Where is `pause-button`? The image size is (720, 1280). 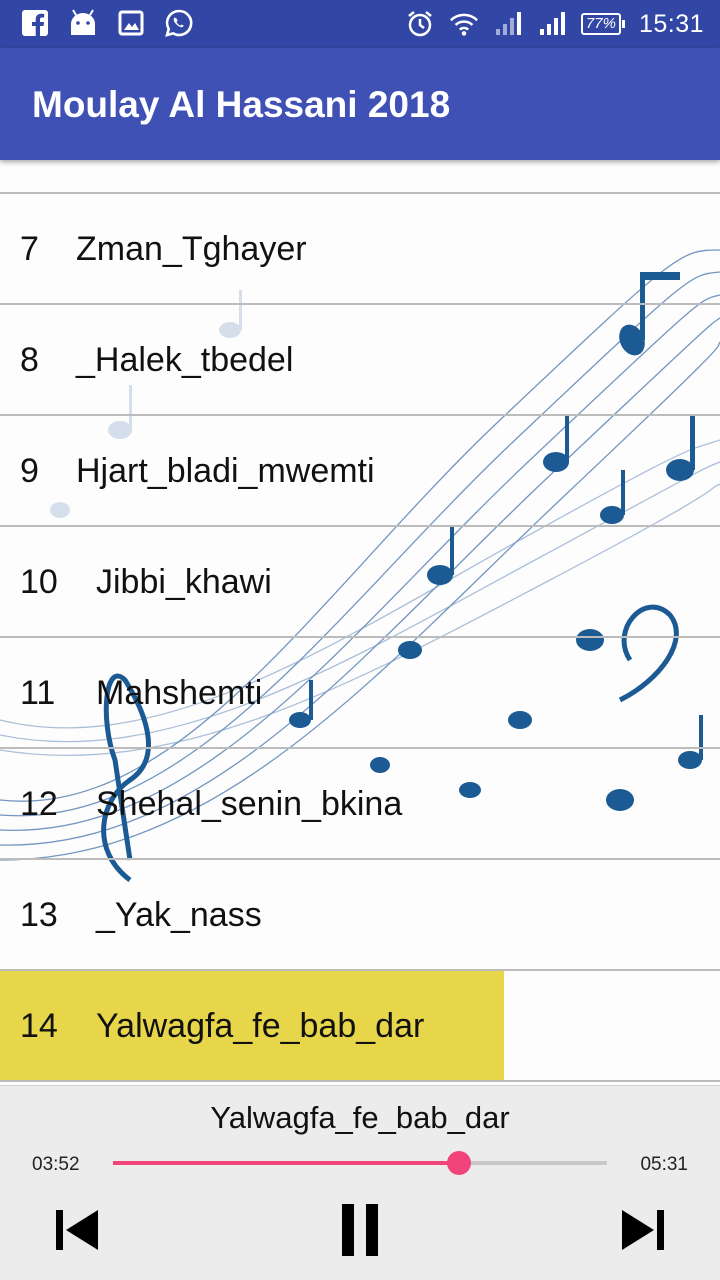 pause-button is located at coordinates (360, 1230).